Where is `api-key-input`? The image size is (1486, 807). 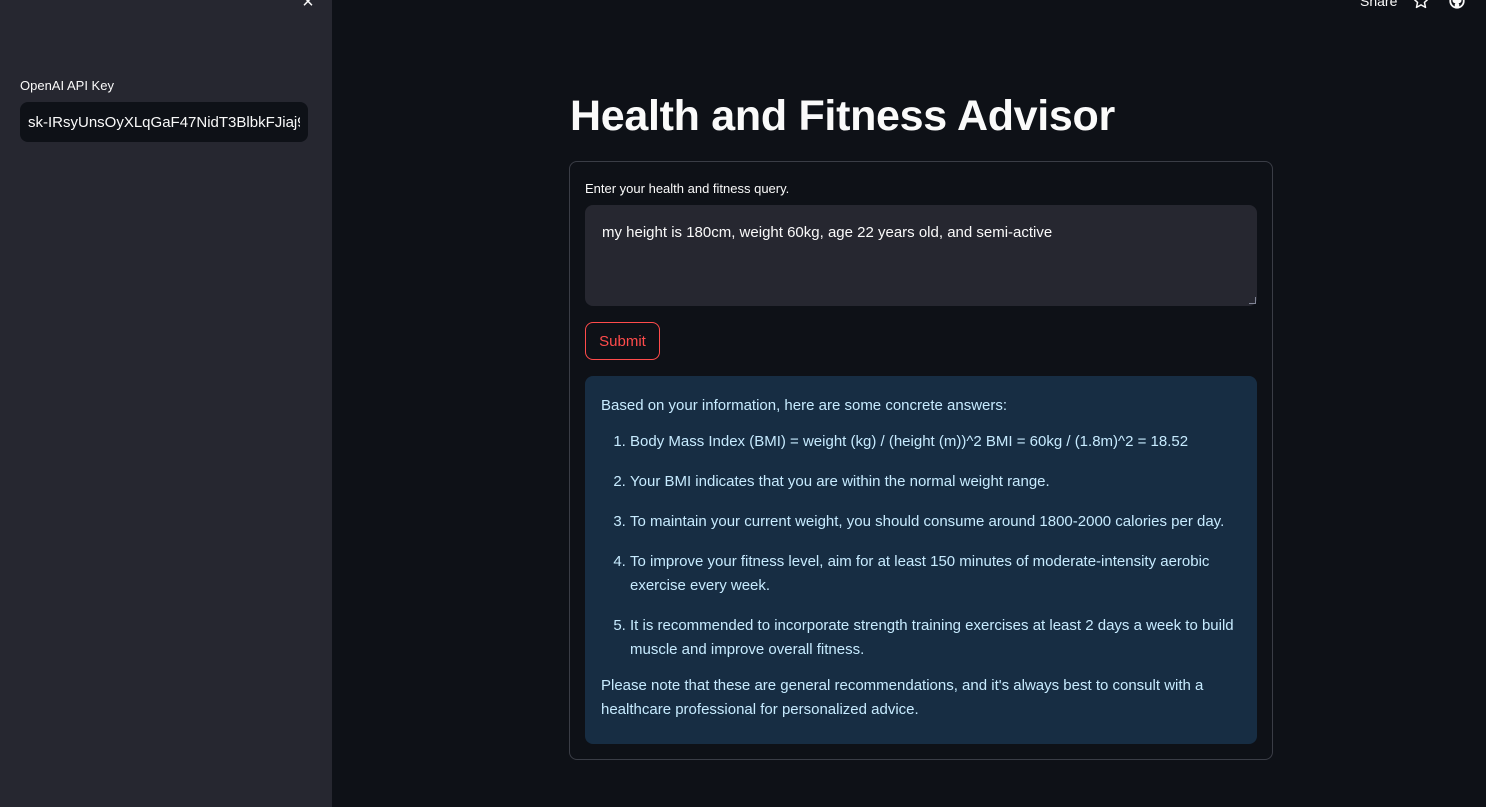
api-key-input is located at coordinates (164, 122).